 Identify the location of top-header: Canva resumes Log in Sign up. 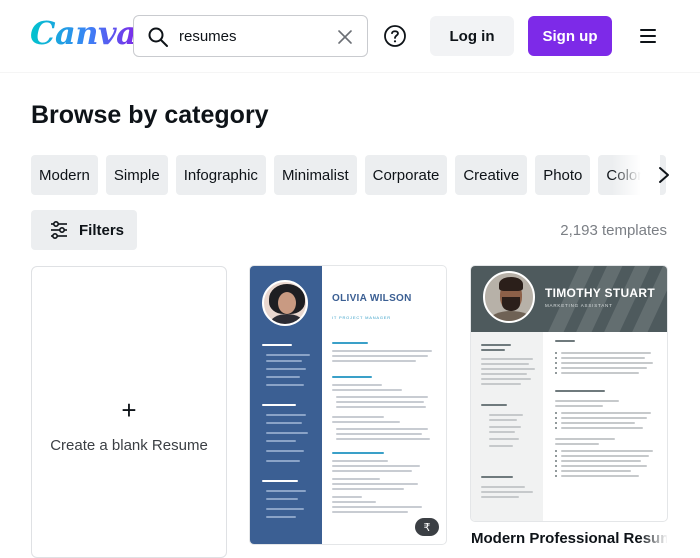
(350, 36).